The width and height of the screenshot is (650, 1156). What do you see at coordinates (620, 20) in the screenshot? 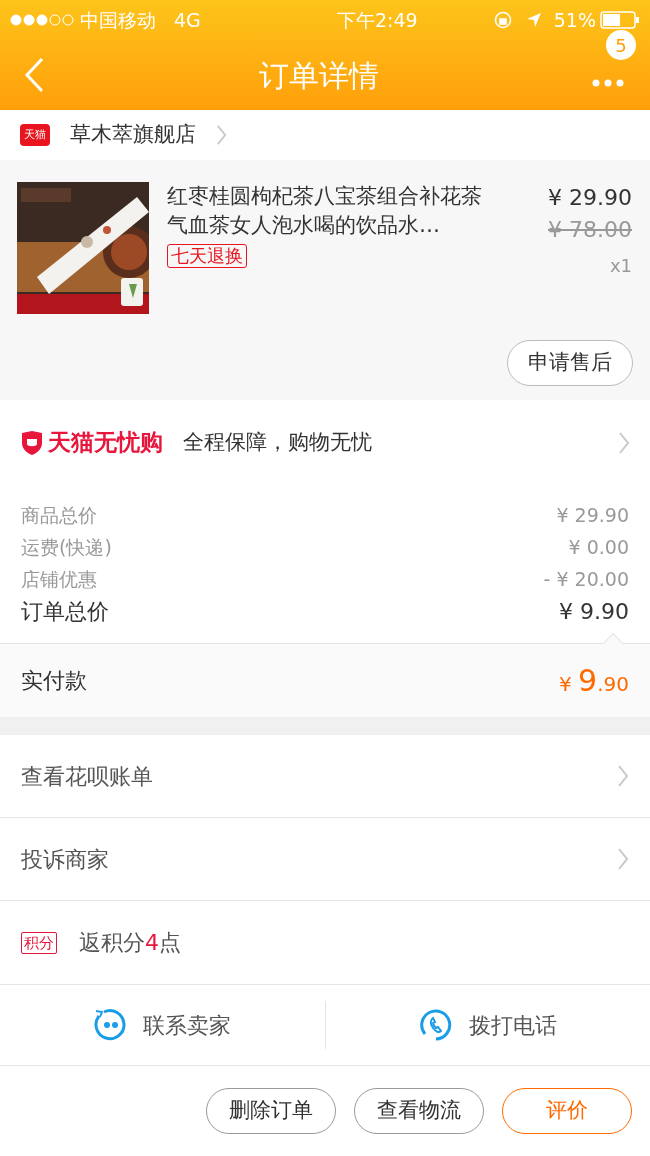
I see `battery-icon` at bounding box center [620, 20].